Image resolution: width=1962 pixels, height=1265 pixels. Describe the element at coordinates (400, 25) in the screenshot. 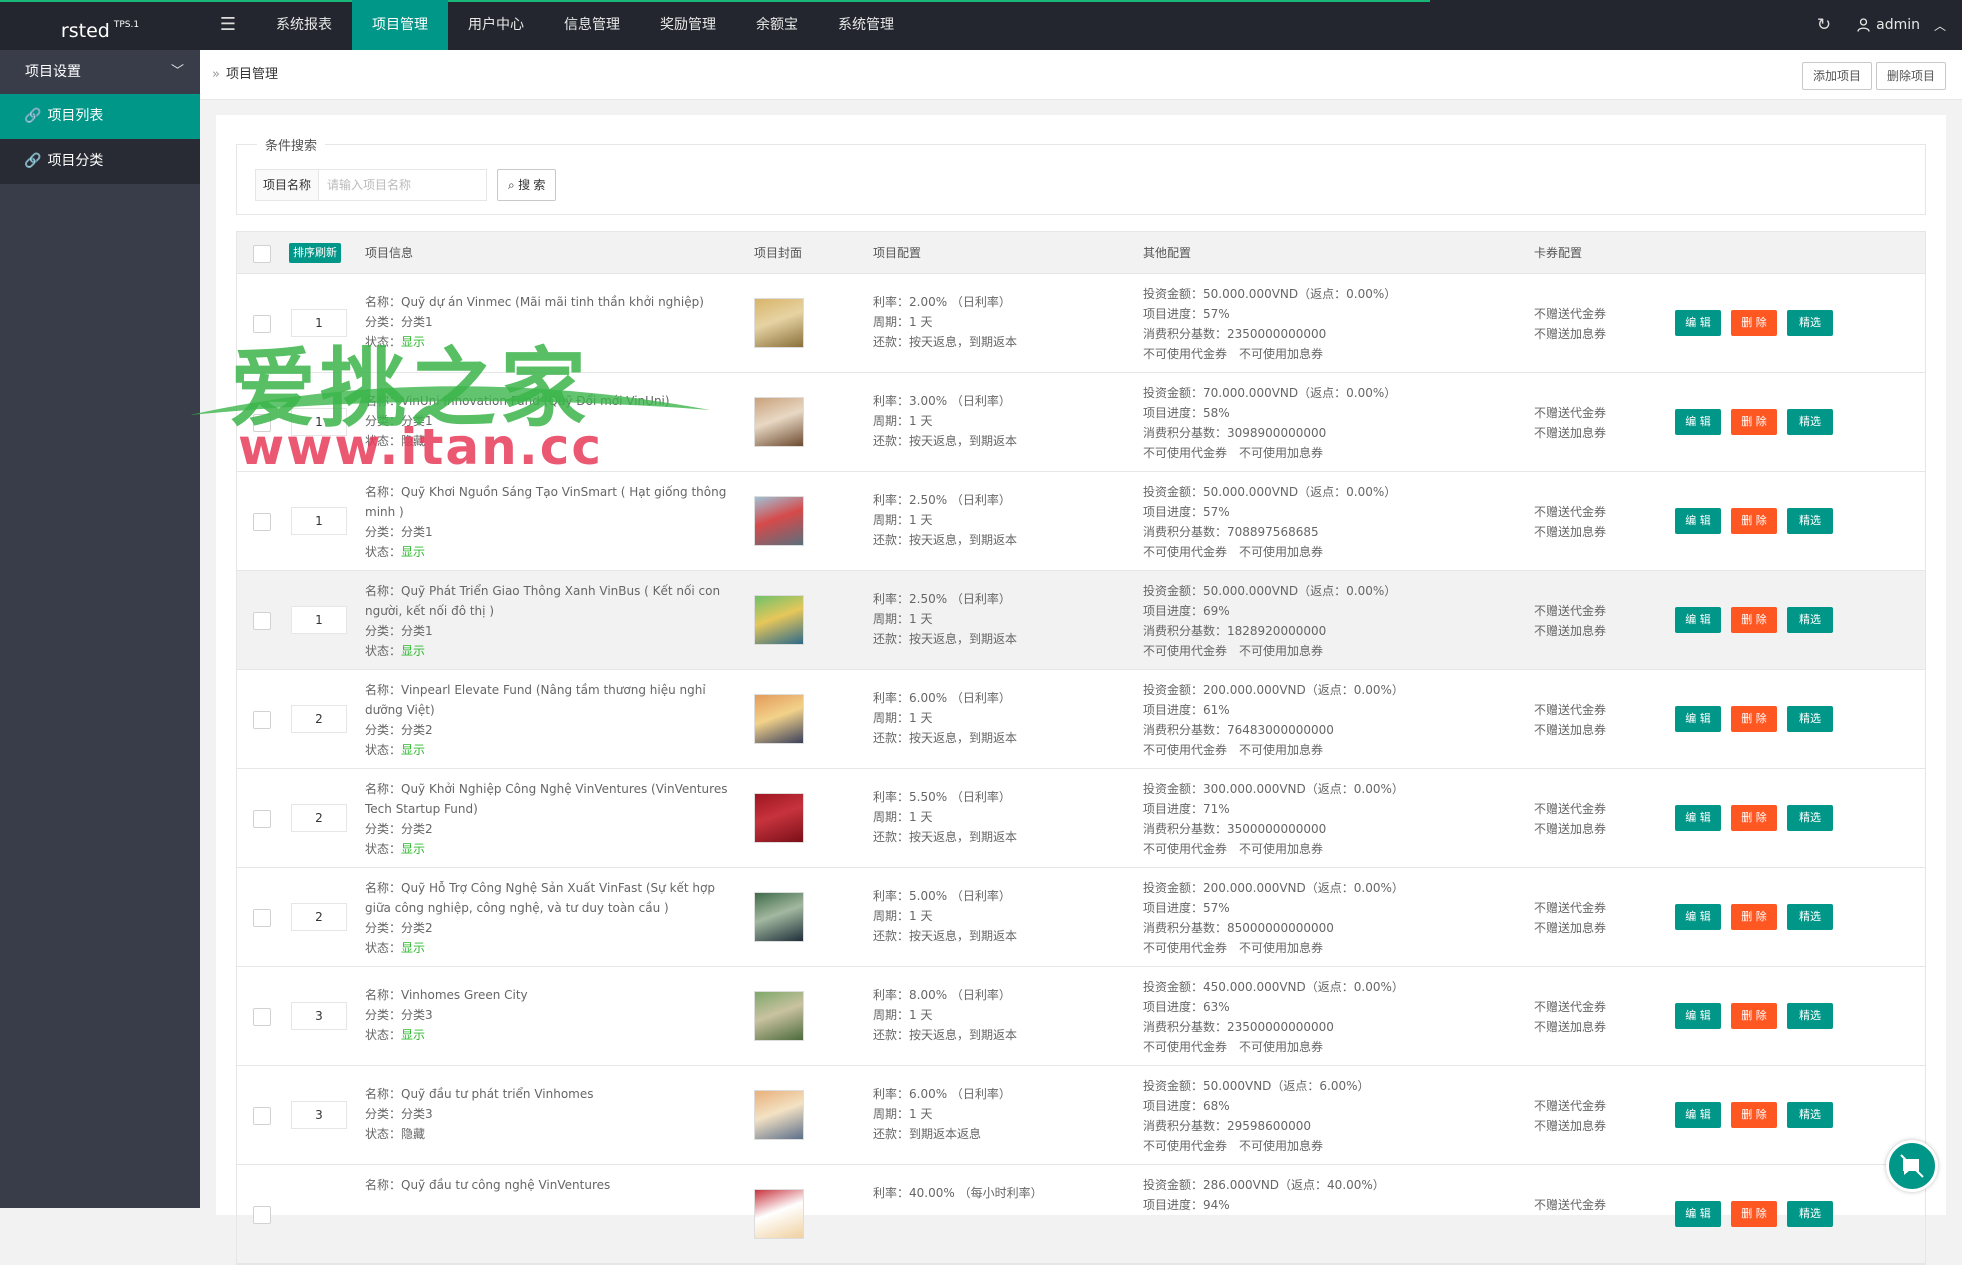

I see `nav-item-1: 项目管理` at that location.